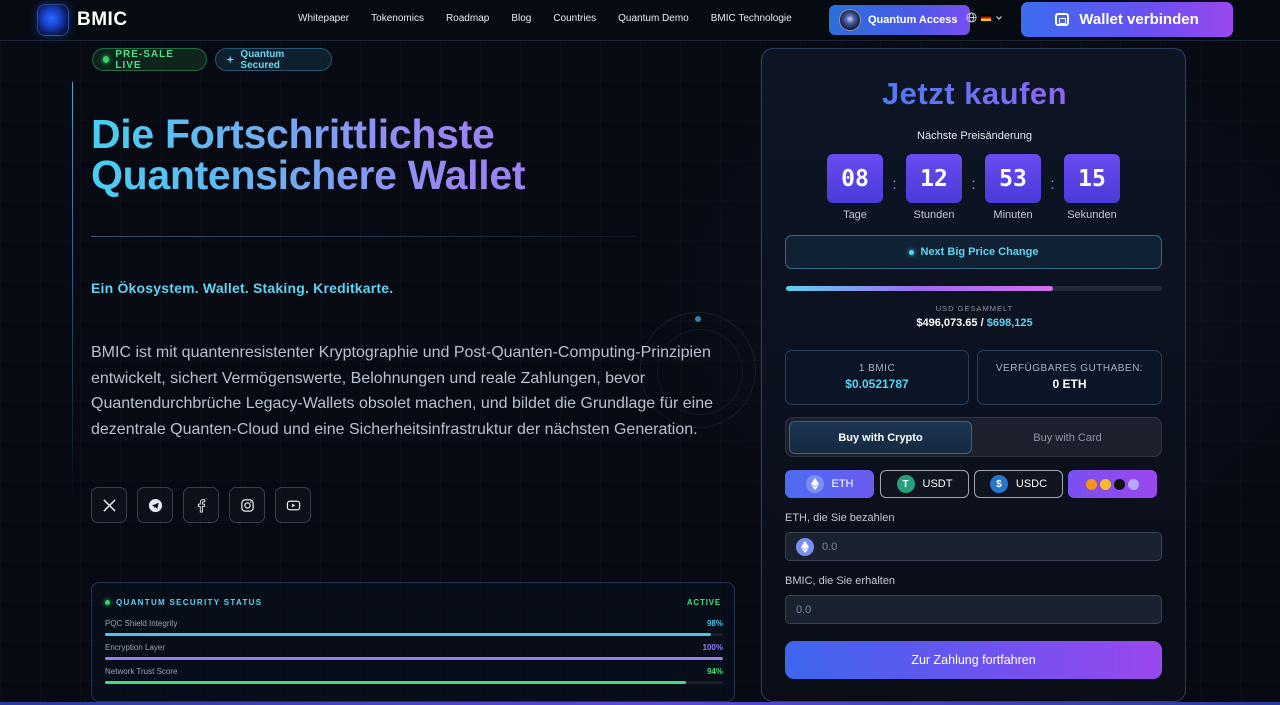  Describe the element at coordinates (414, 627) in the screenshot. I see `metric-pqc-shield: PQC Shield Integrity 98%` at that location.